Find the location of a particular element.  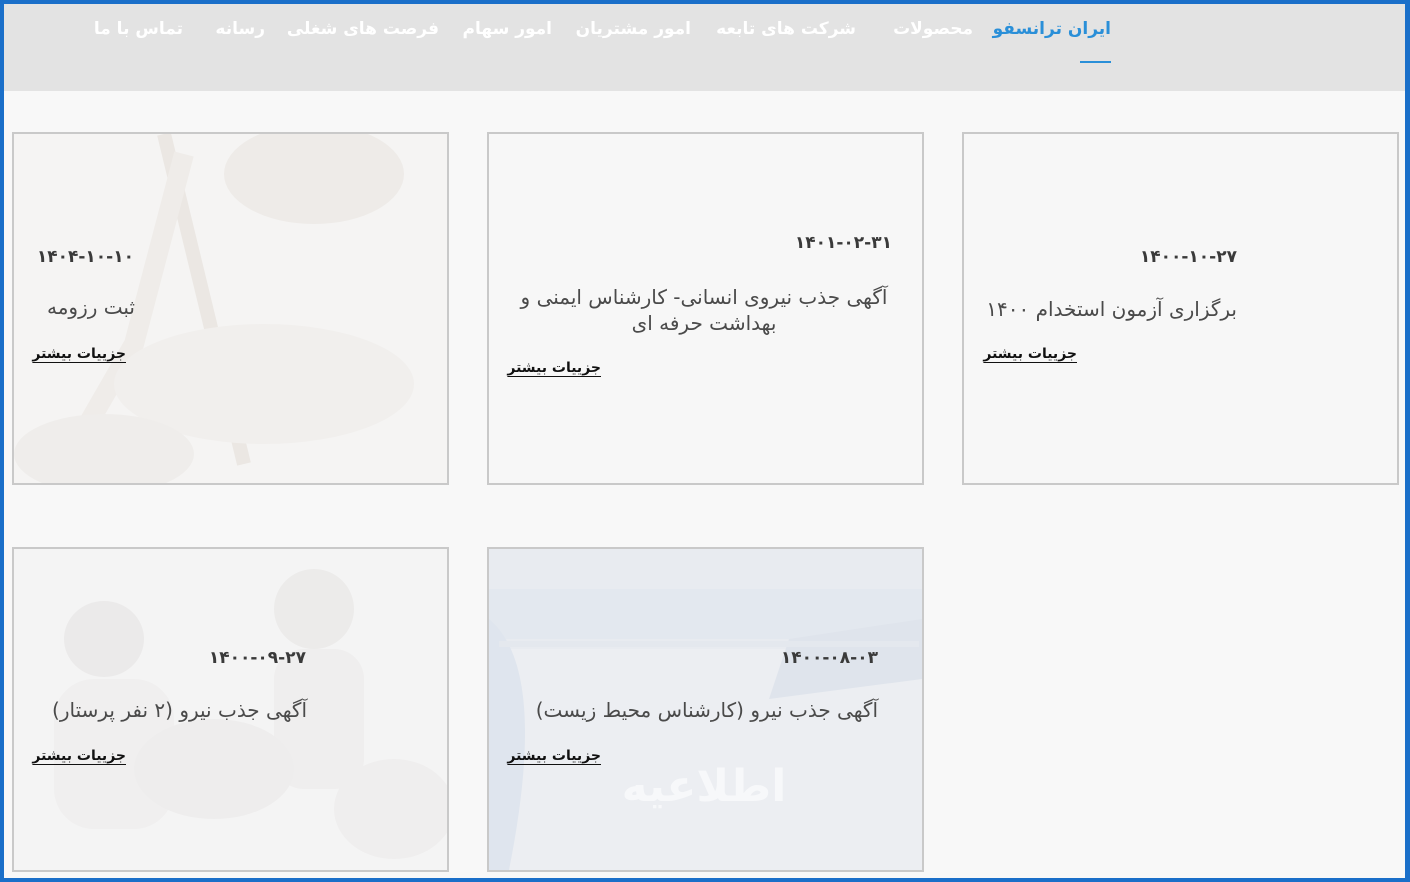

announcement-image-text: اطلاعیه is located at coordinates (704, 786).